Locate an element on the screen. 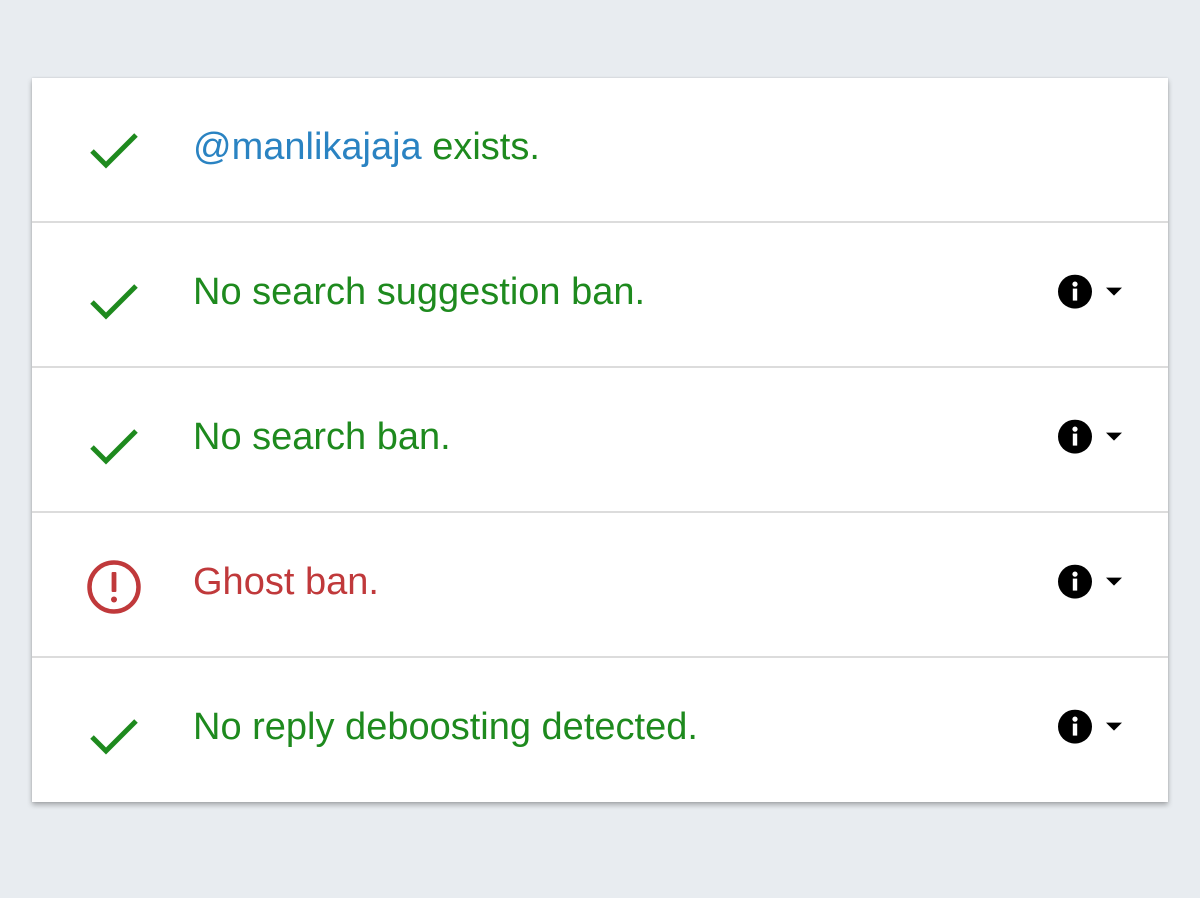  warning-circle-icon is located at coordinates (114, 587).